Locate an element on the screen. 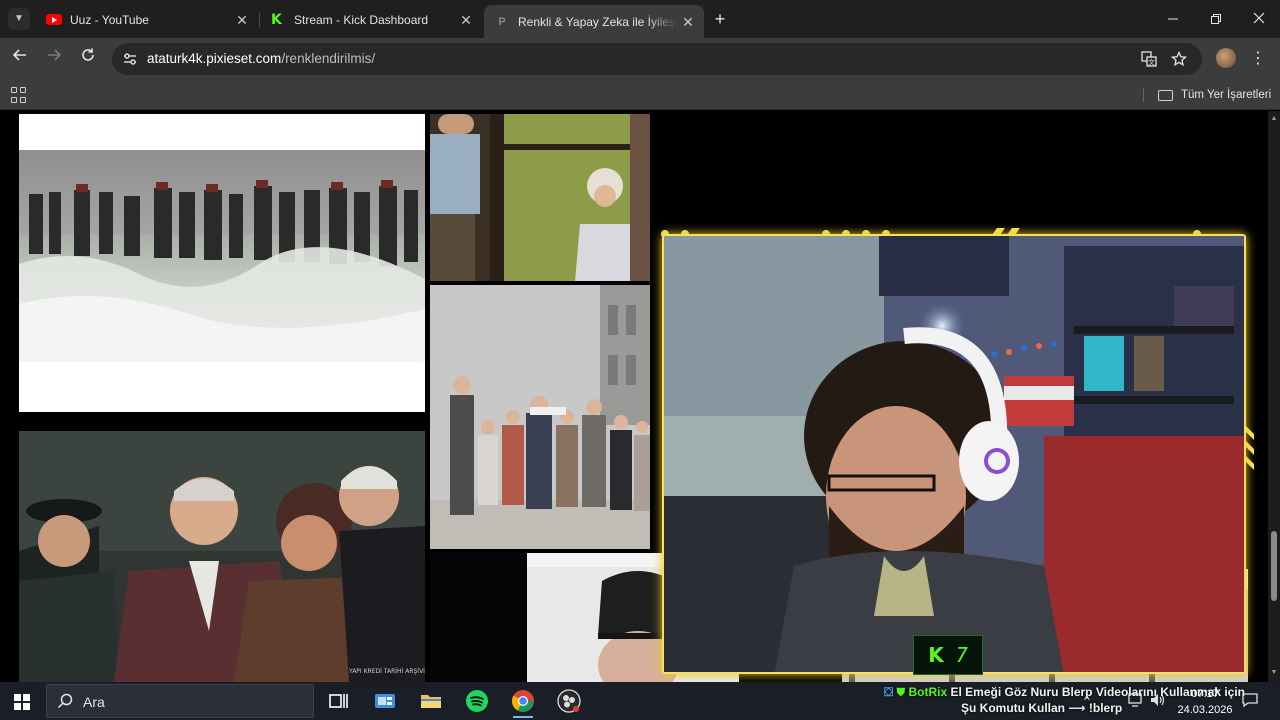 This screenshot has width=1280, height=720. tab-search-button: ▼ is located at coordinates (19, 19).